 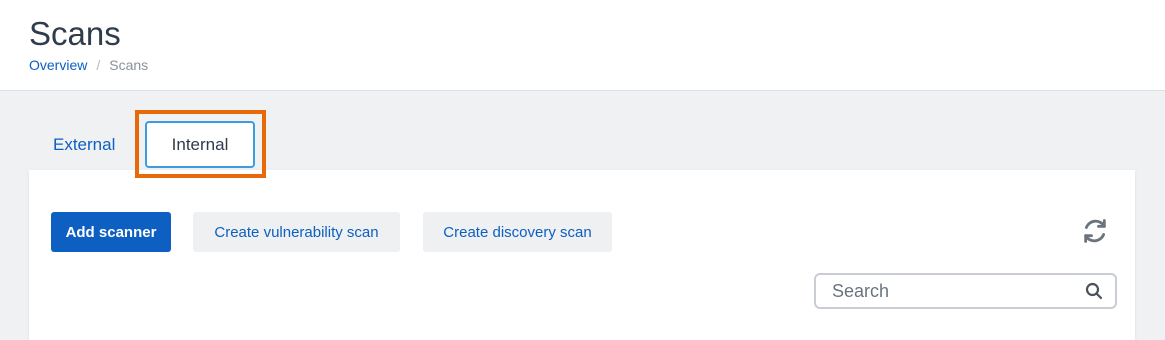 What do you see at coordinates (517, 232) in the screenshot?
I see `create-discovery-scan-button: Create discovery scan` at bounding box center [517, 232].